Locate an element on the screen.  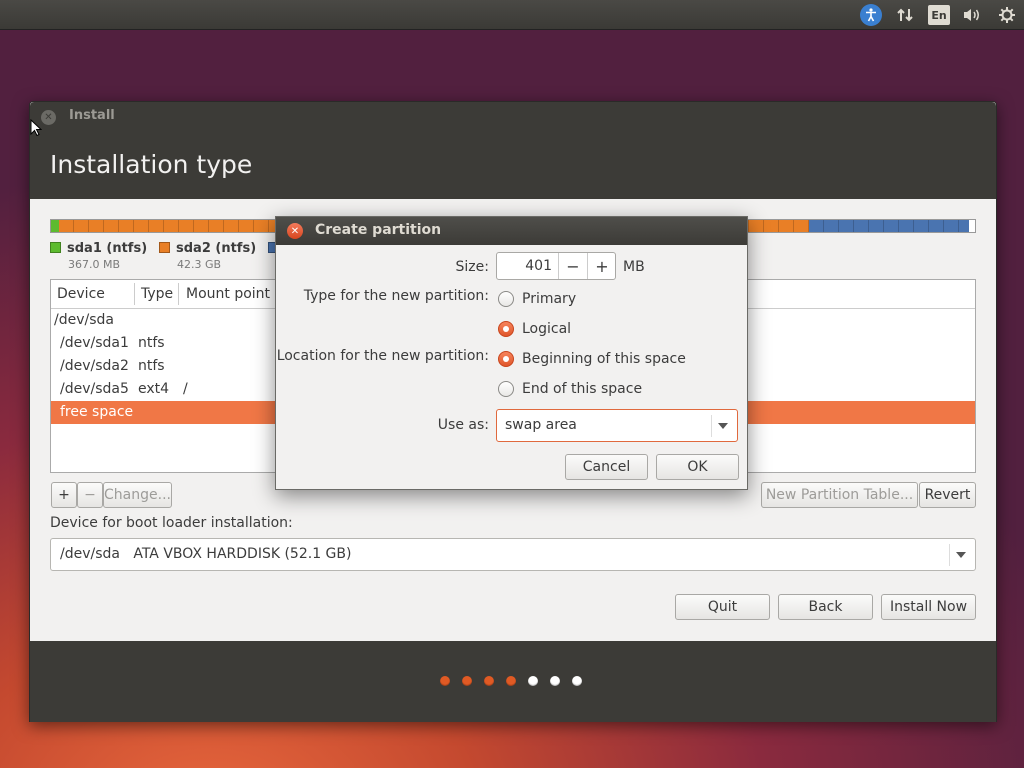
size-label: Size: is located at coordinates (472, 267).